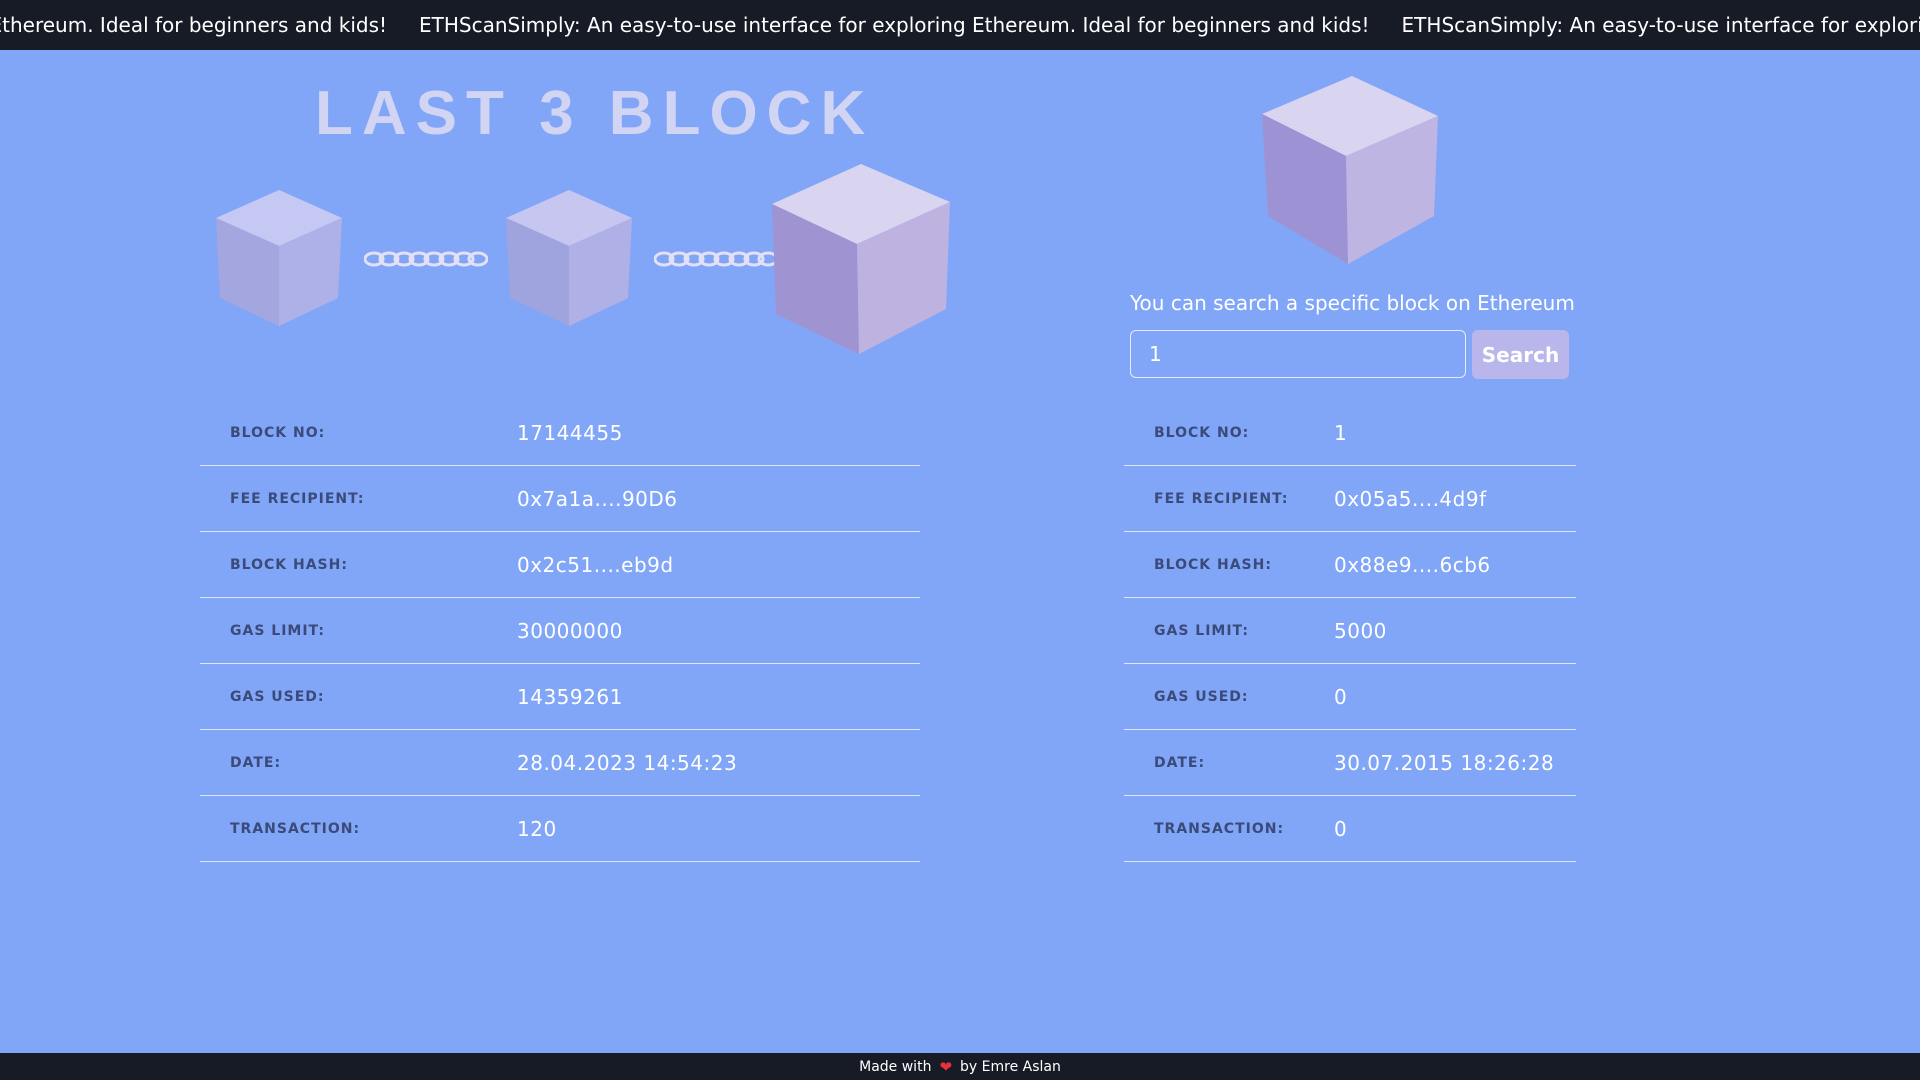  I want to click on block-search-input, so click(1298, 354).